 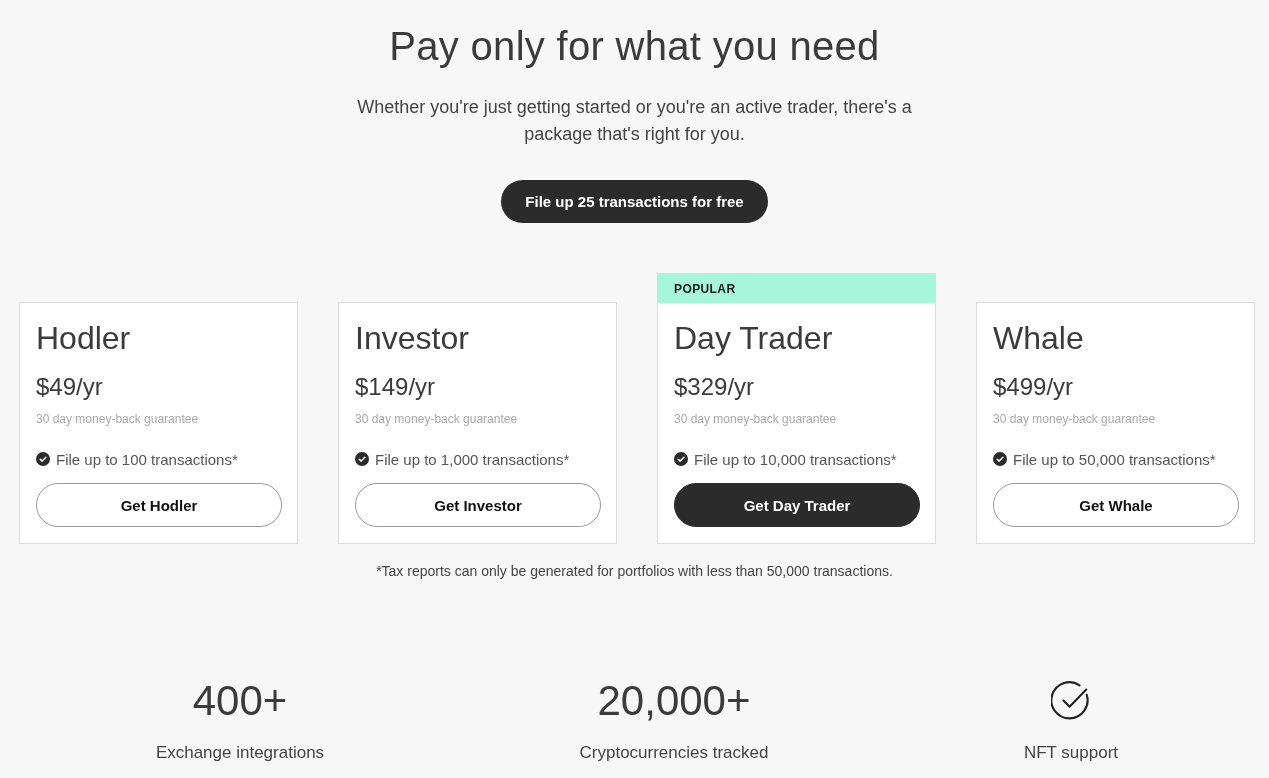 I want to click on plan-name: Investor, so click(x=412, y=338).